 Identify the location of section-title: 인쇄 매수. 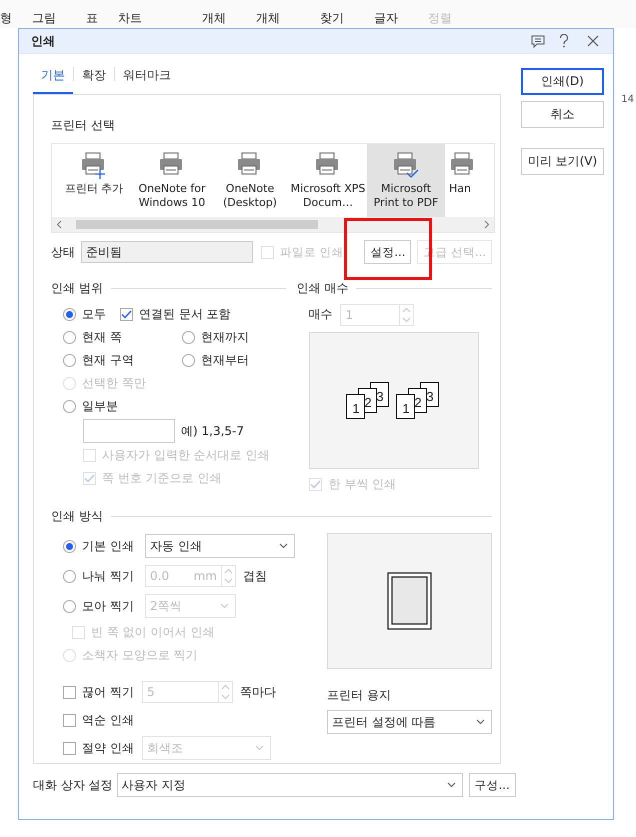
(322, 288).